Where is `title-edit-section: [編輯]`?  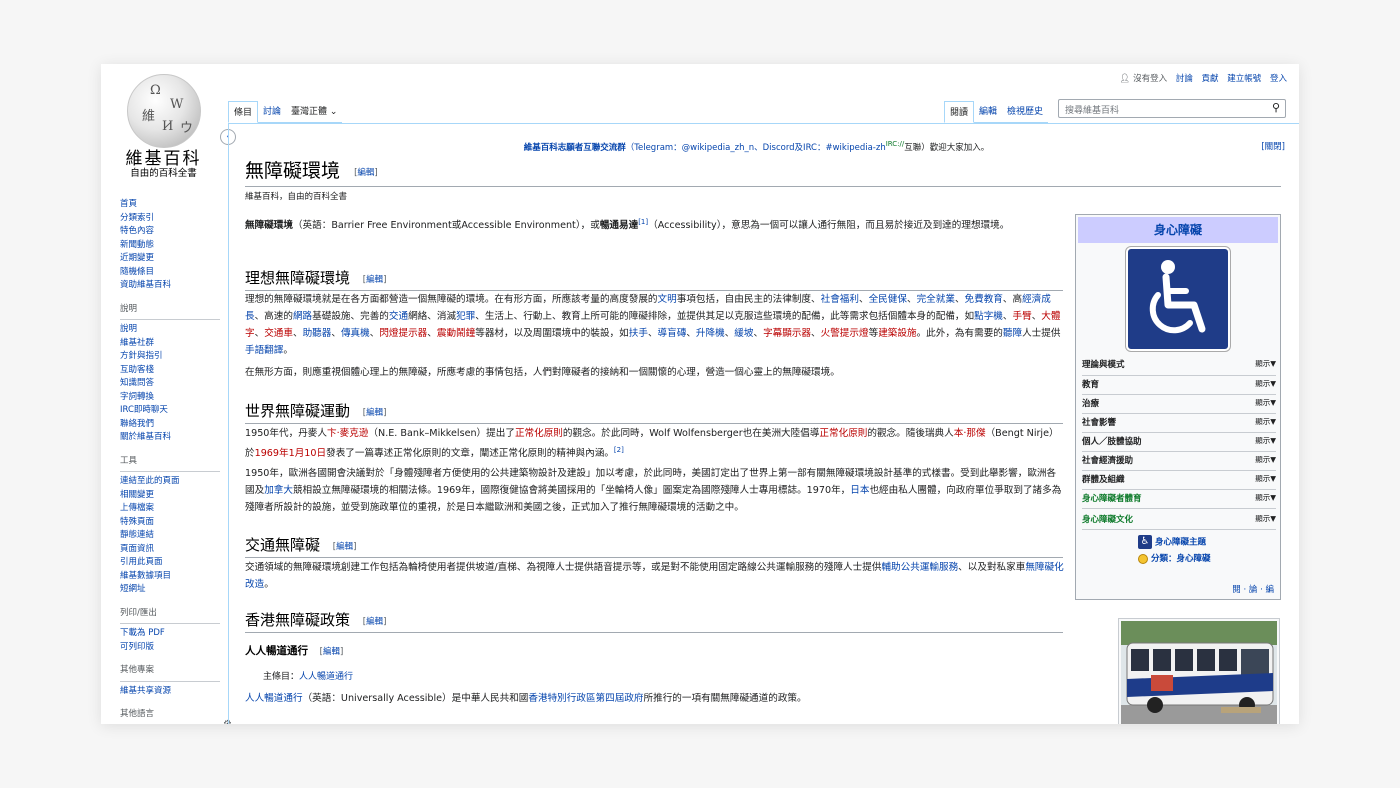
title-edit-section: [編輯] is located at coordinates (366, 173).